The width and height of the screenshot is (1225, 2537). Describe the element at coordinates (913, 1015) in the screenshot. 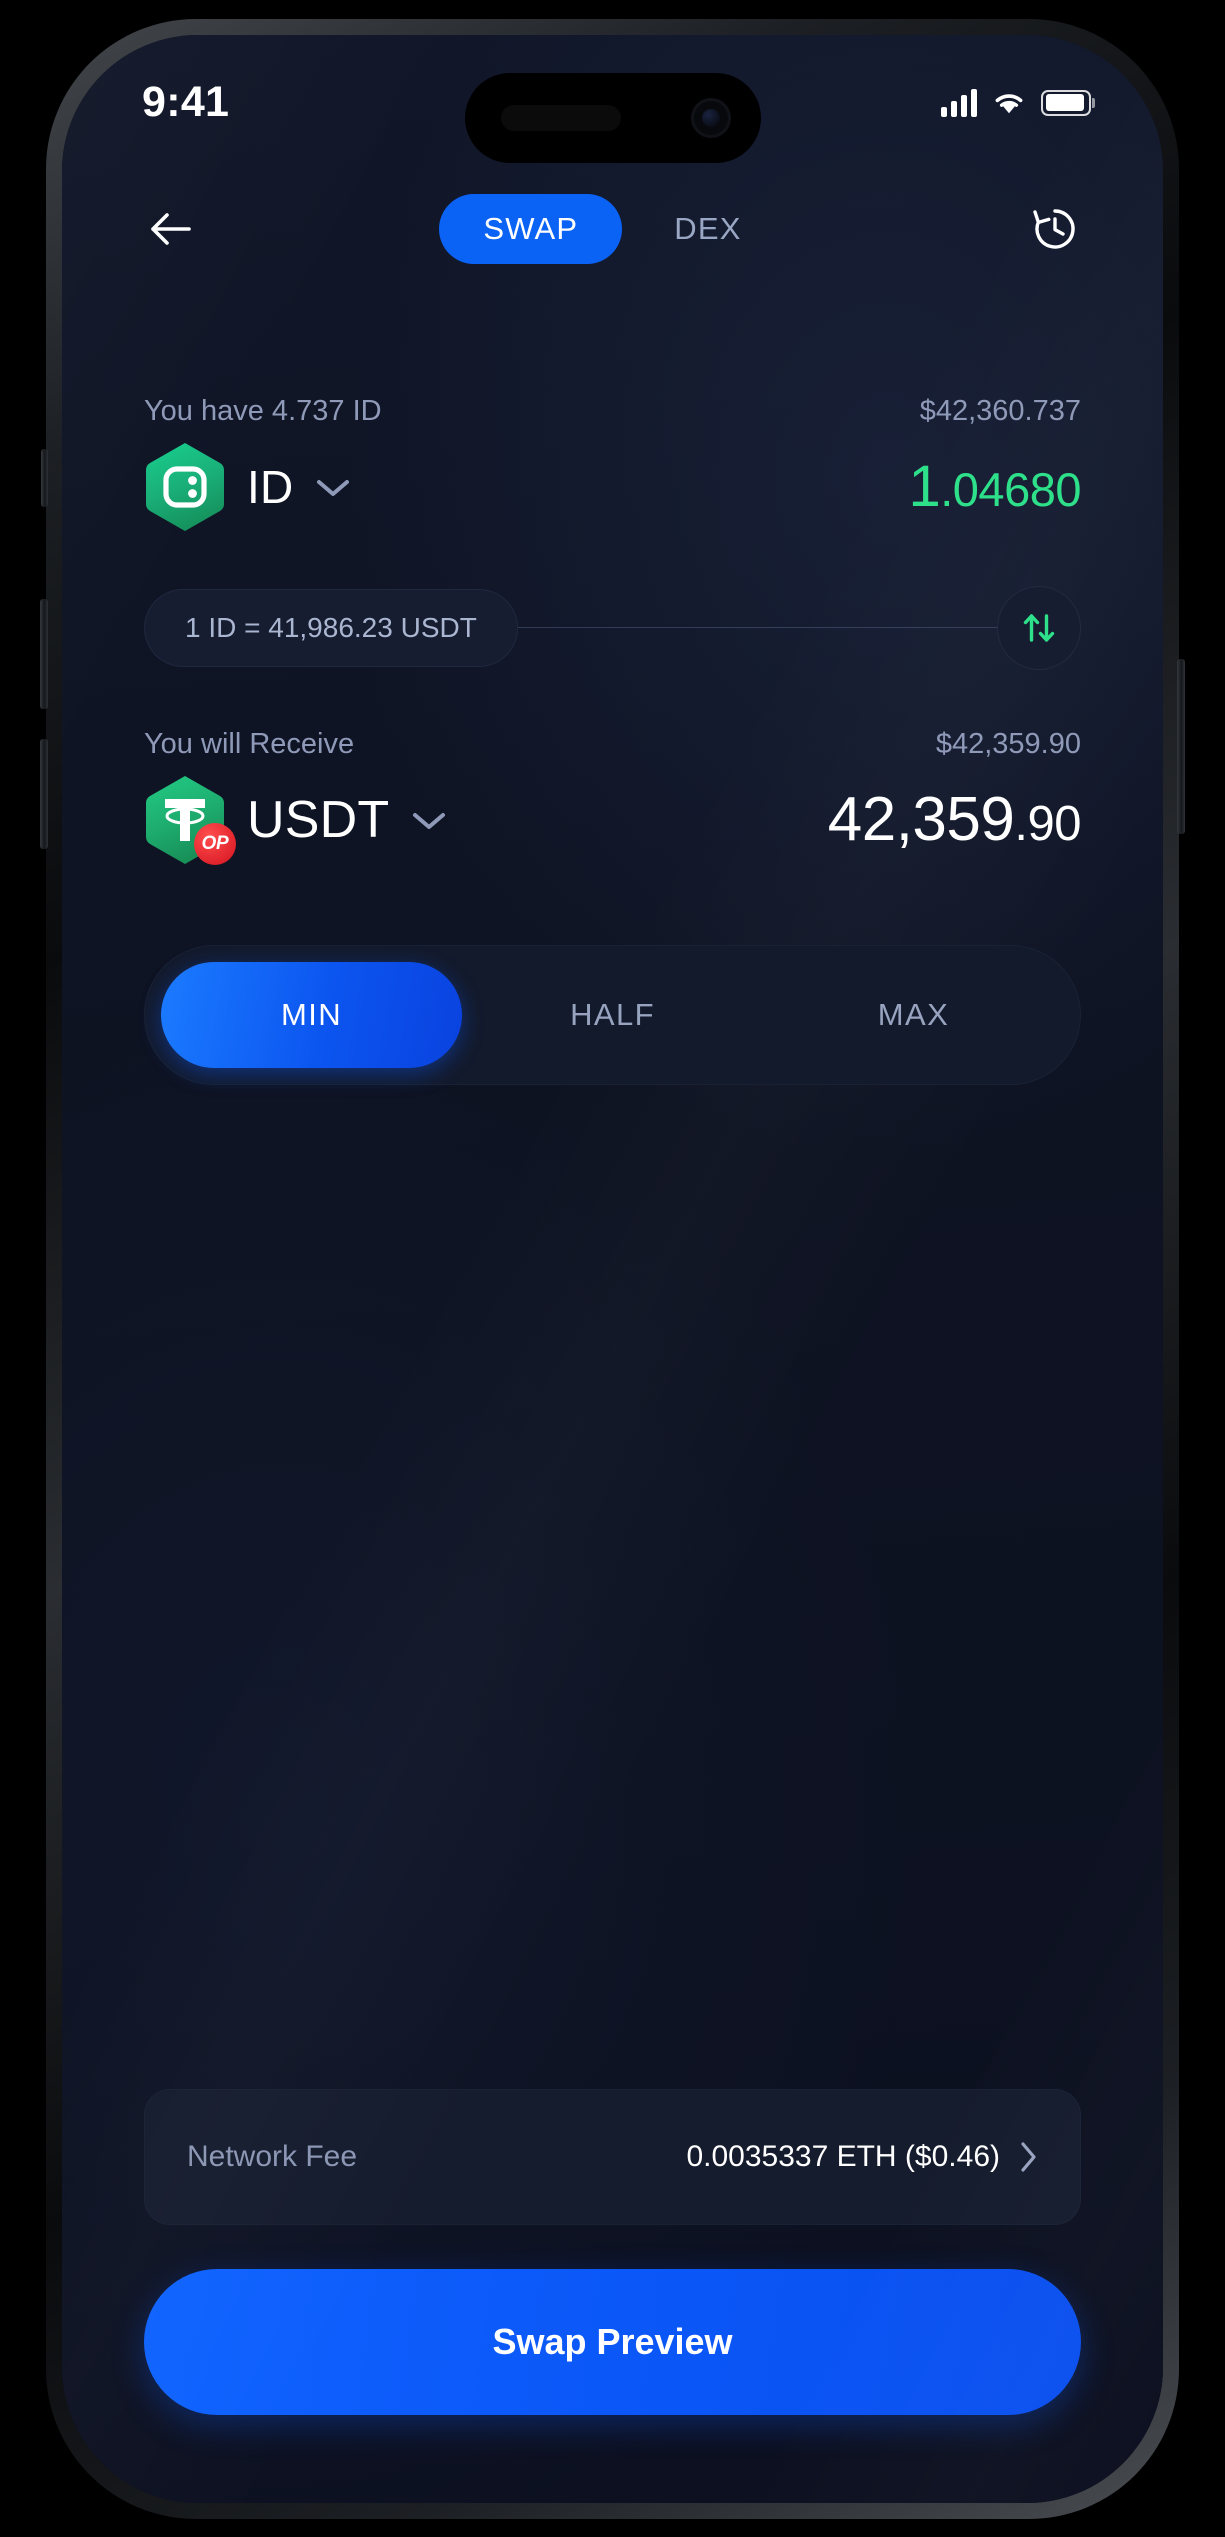

I see `segment-max: MAX` at that location.